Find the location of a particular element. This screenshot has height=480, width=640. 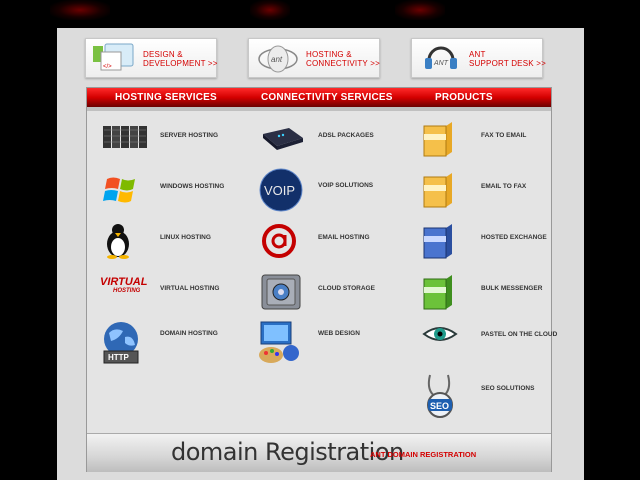

support-line2: SUPPORT DESK >> is located at coordinates (507, 63).